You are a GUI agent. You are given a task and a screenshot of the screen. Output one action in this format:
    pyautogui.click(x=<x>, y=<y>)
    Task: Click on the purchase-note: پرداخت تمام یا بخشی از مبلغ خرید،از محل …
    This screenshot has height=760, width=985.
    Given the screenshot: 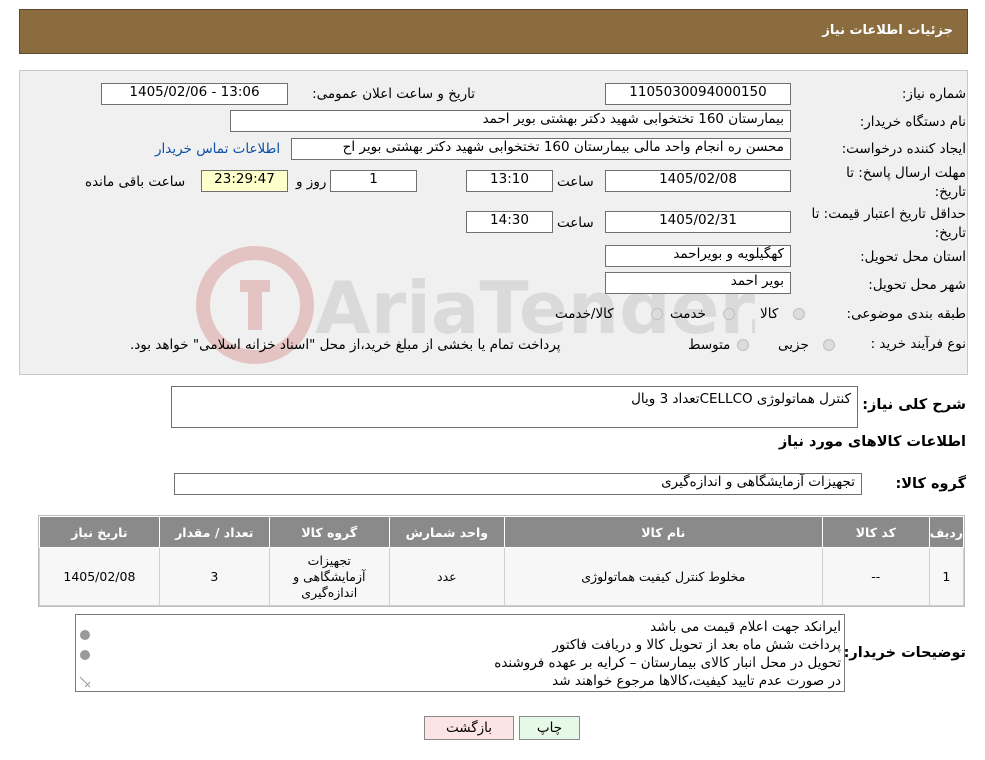 What is the action you would take?
    pyautogui.click(x=345, y=345)
    